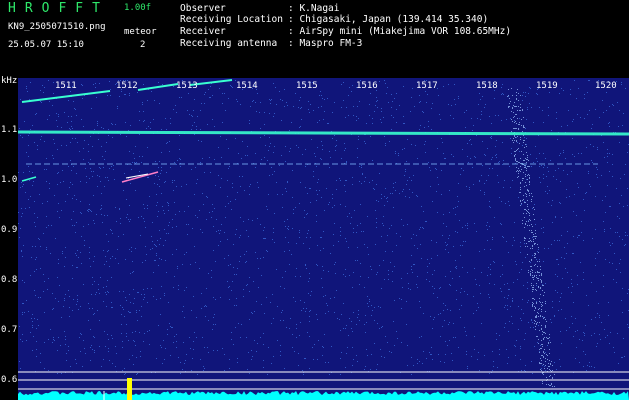  What do you see at coordinates (323, 133) in the screenshot?
I see `carrier-line` at bounding box center [323, 133].